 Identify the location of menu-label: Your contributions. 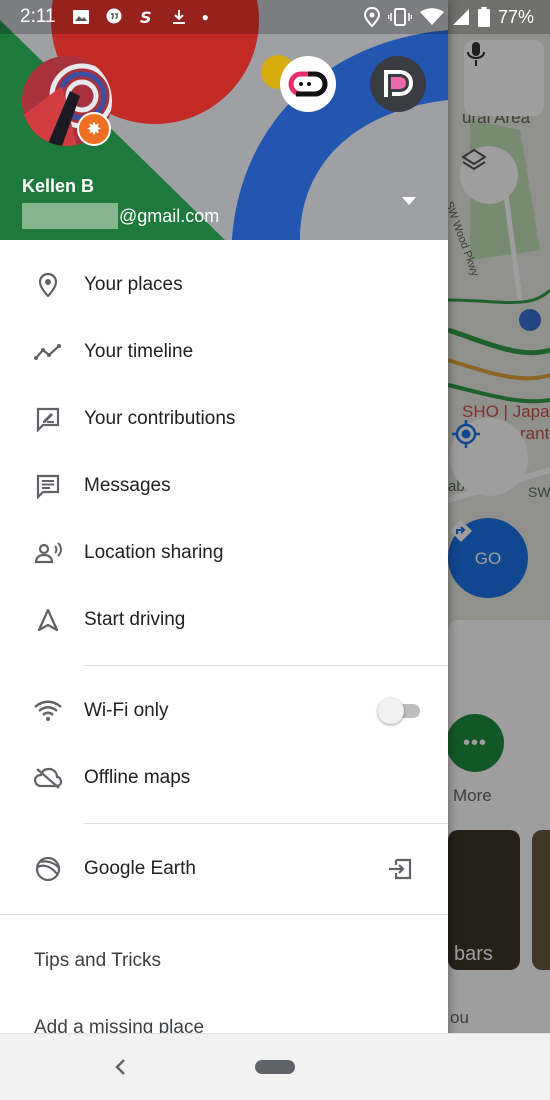
(160, 418).